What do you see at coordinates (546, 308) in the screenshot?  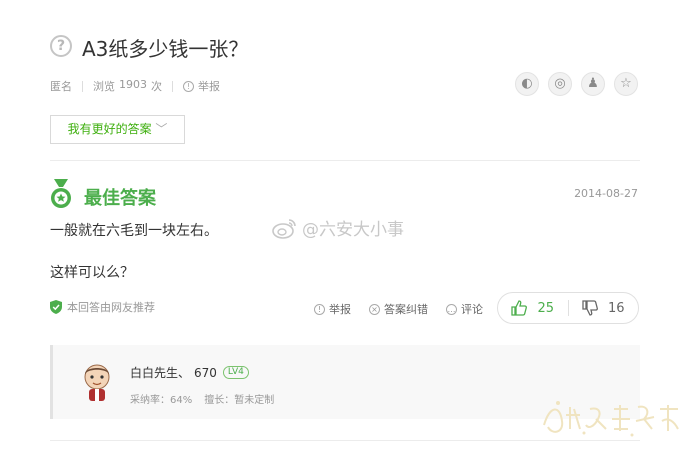 I see `upvote-count: 25` at bounding box center [546, 308].